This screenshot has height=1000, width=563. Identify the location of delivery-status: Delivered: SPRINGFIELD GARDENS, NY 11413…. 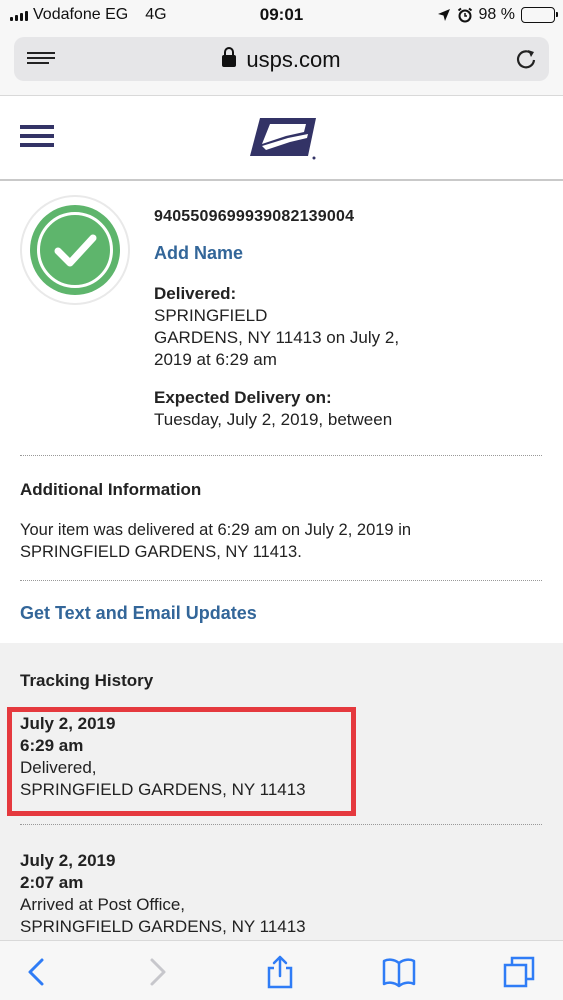
(304, 327).